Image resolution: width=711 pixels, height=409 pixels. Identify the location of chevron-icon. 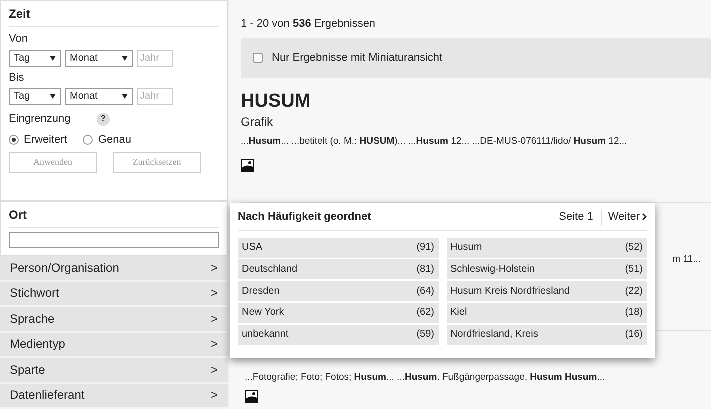
(644, 217).